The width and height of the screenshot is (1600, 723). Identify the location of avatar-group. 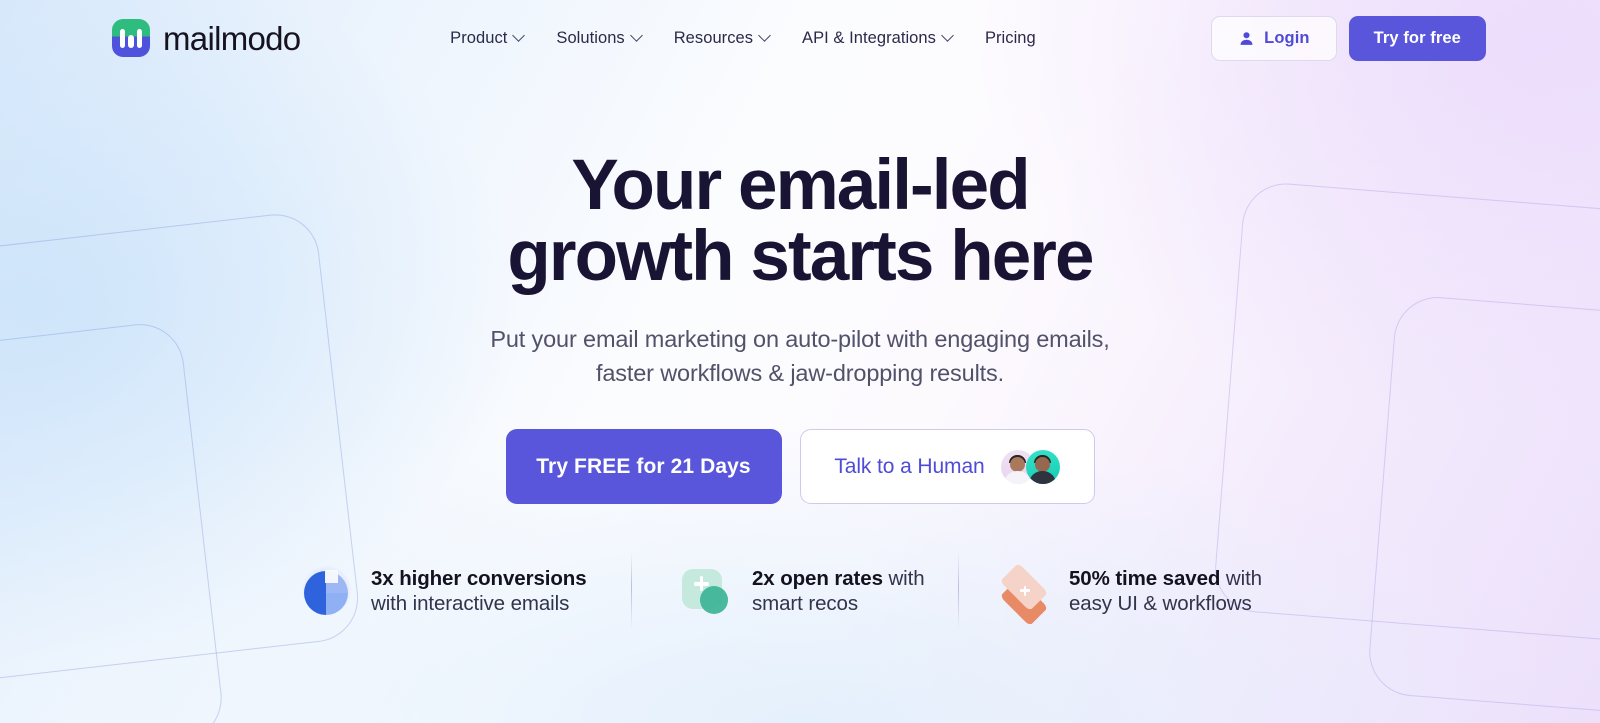
(1030, 466).